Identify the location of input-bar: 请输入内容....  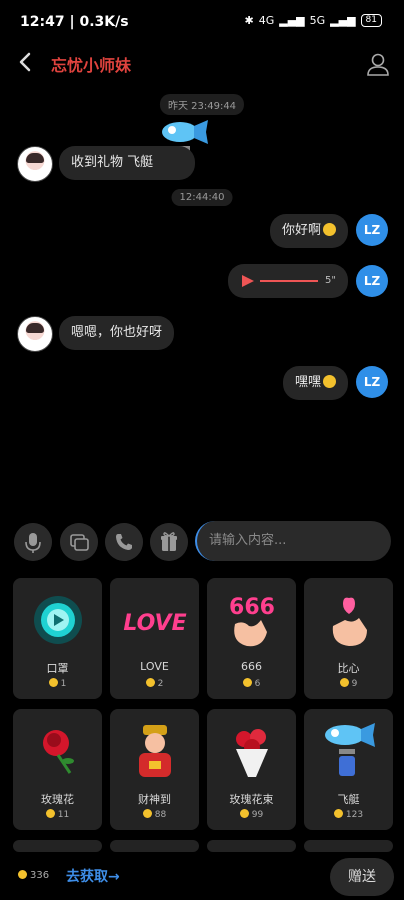
(202, 542).